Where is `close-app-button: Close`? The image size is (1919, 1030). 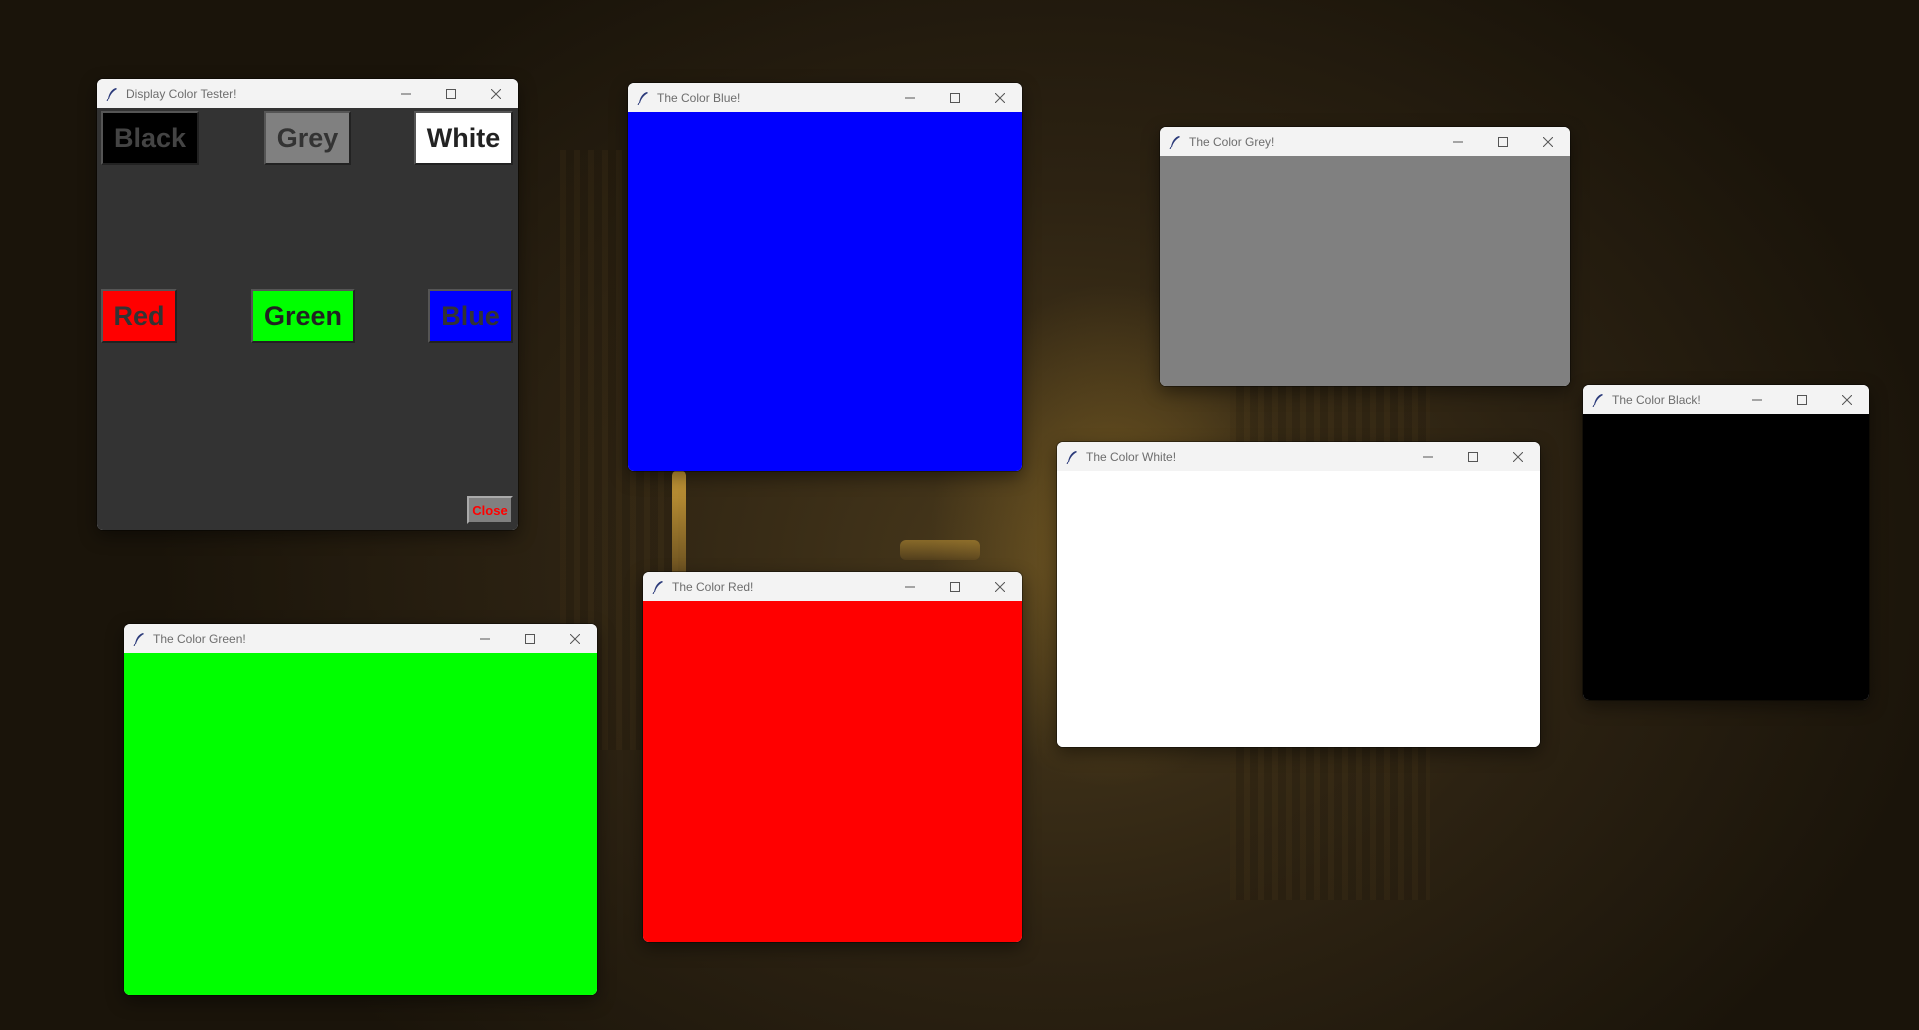
close-app-button: Close is located at coordinates (490, 510).